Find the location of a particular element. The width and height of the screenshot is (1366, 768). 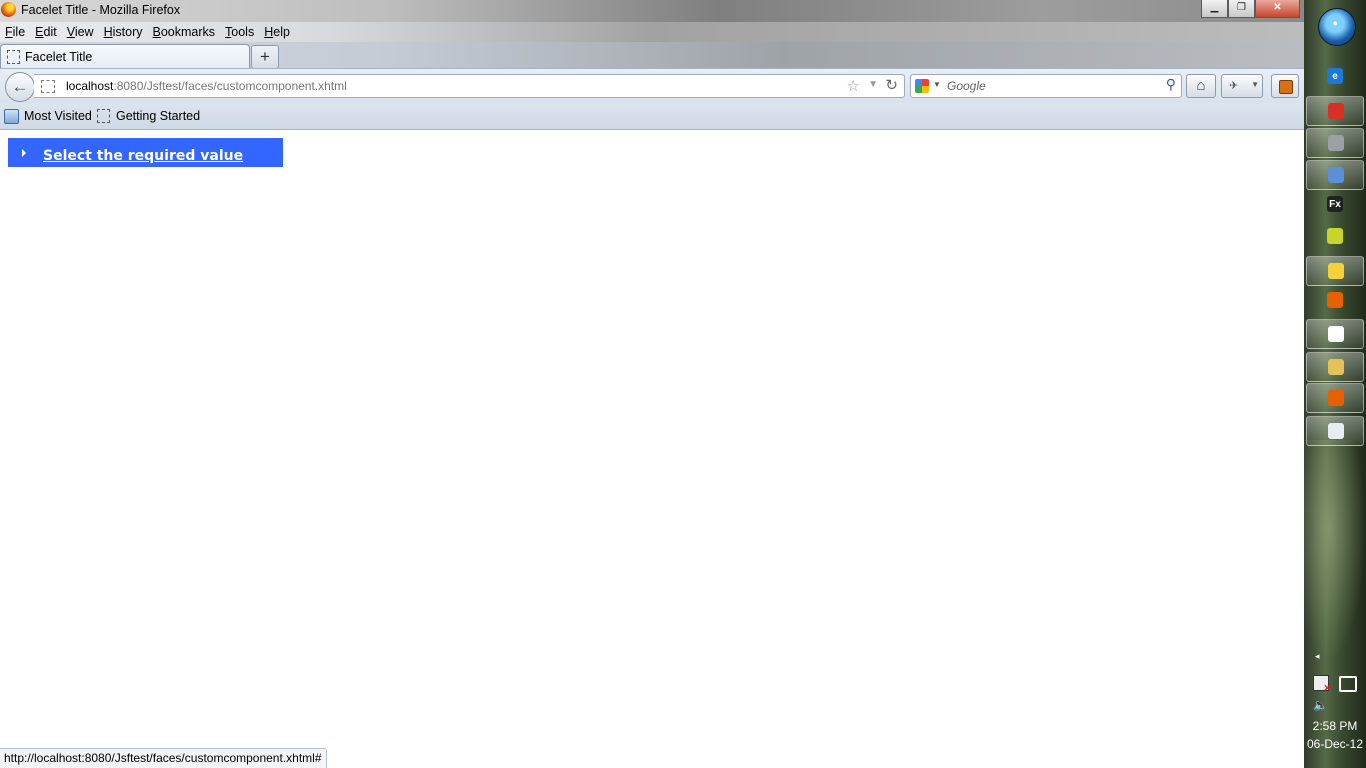

search-go-icon: ⚲ is located at coordinates (1171, 84).